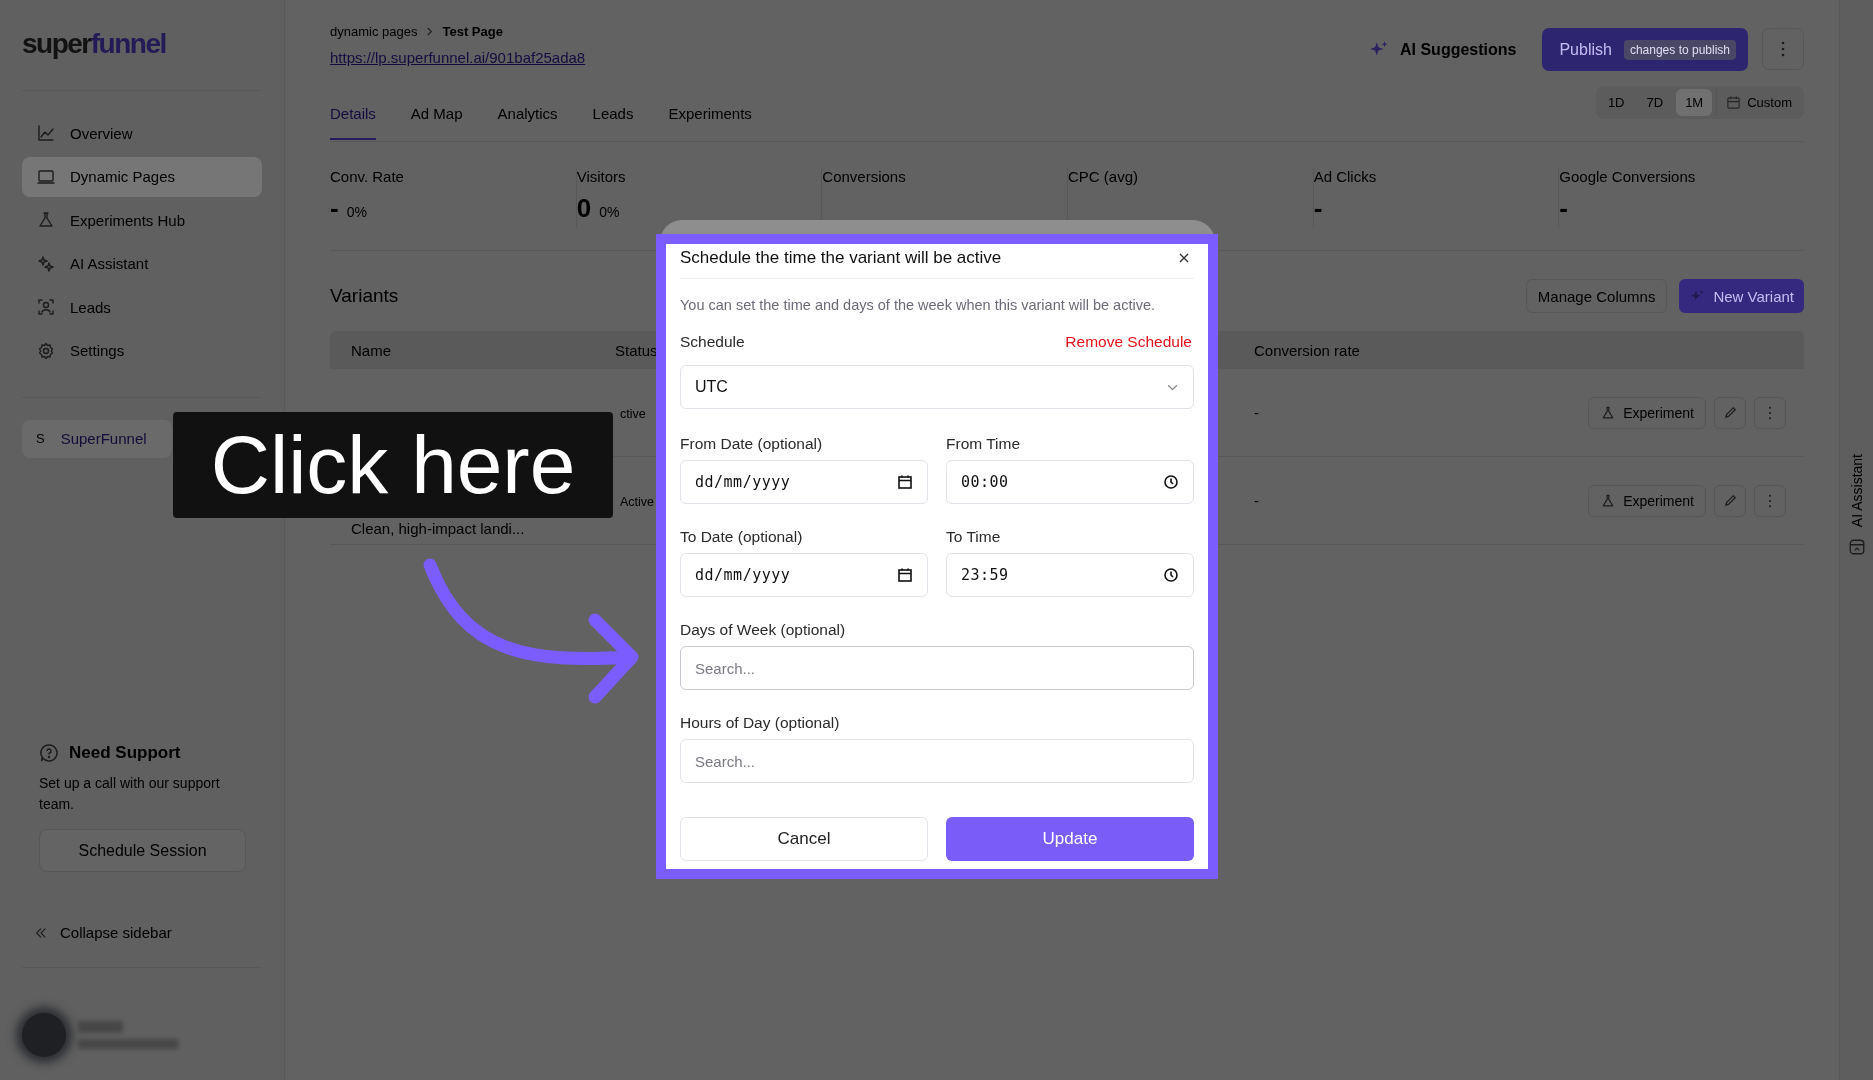 This screenshot has height=1080, width=1873. What do you see at coordinates (142, 133) in the screenshot?
I see `nav-item: Overview` at bounding box center [142, 133].